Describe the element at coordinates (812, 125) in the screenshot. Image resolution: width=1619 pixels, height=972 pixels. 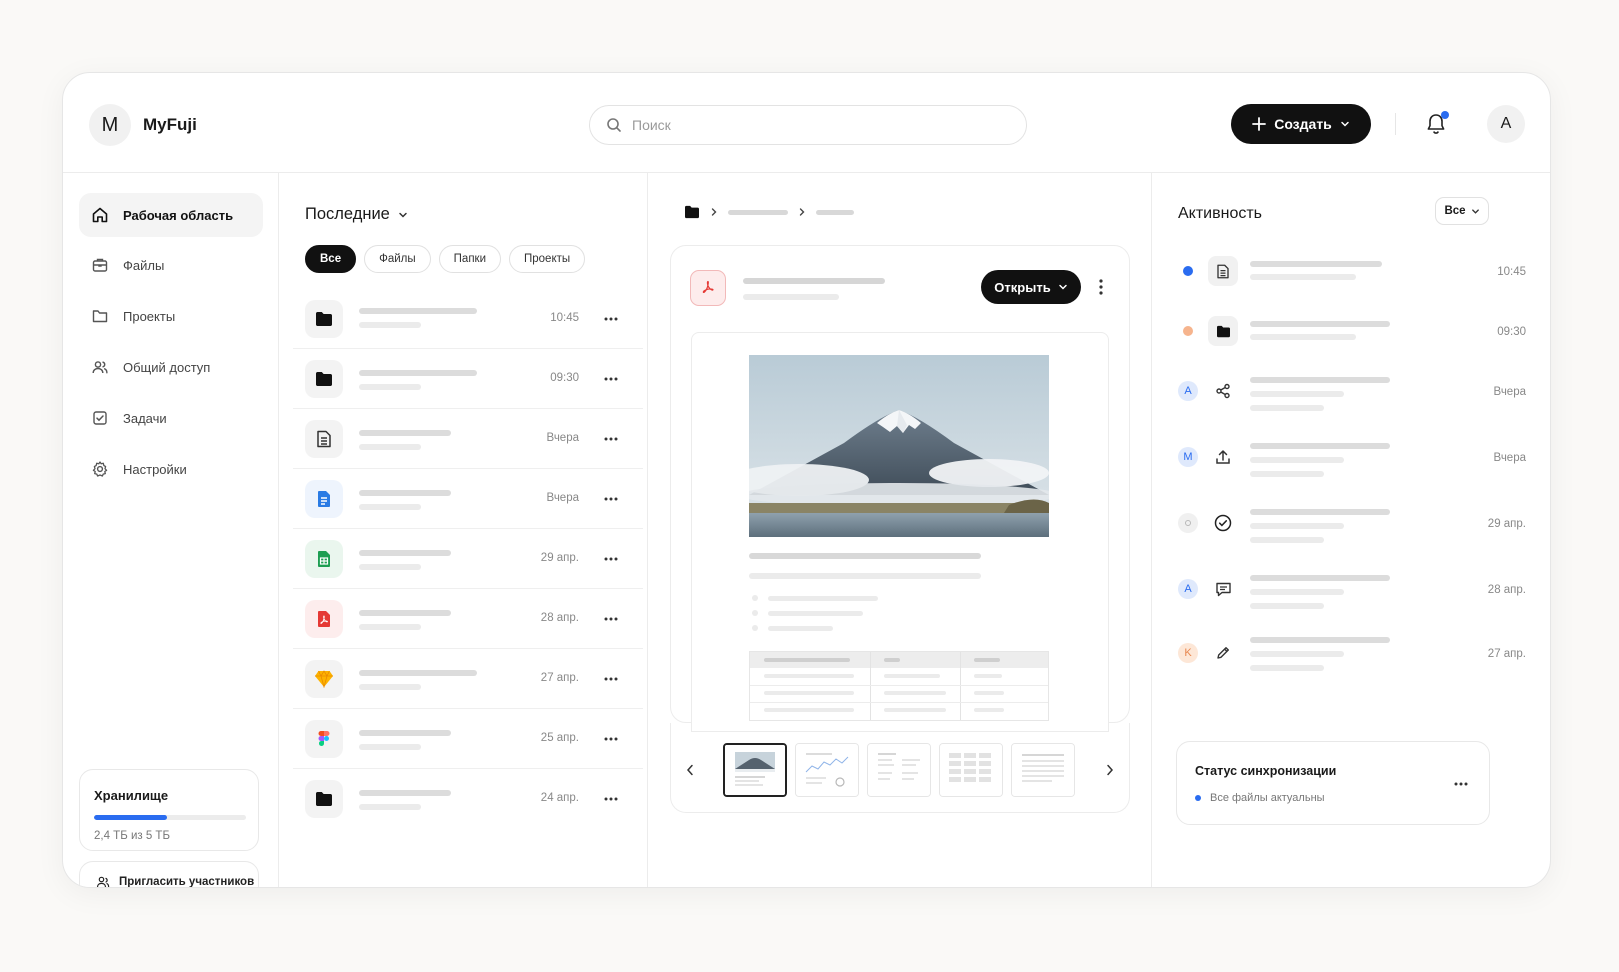
I see `search-input` at that location.